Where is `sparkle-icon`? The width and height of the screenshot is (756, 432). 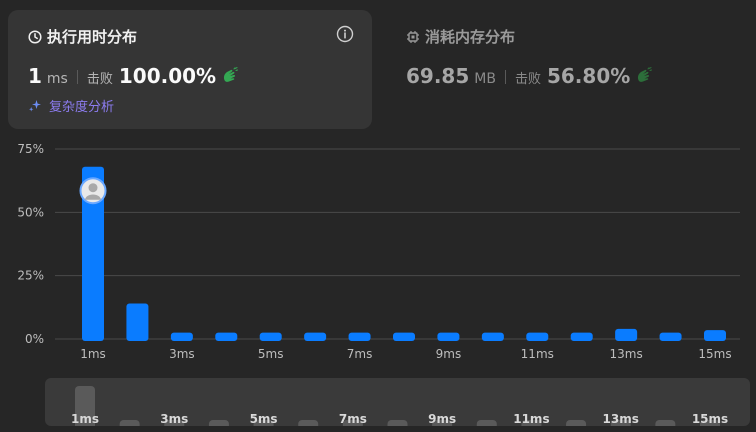
sparkle-icon is located at coordinates (35, 106).